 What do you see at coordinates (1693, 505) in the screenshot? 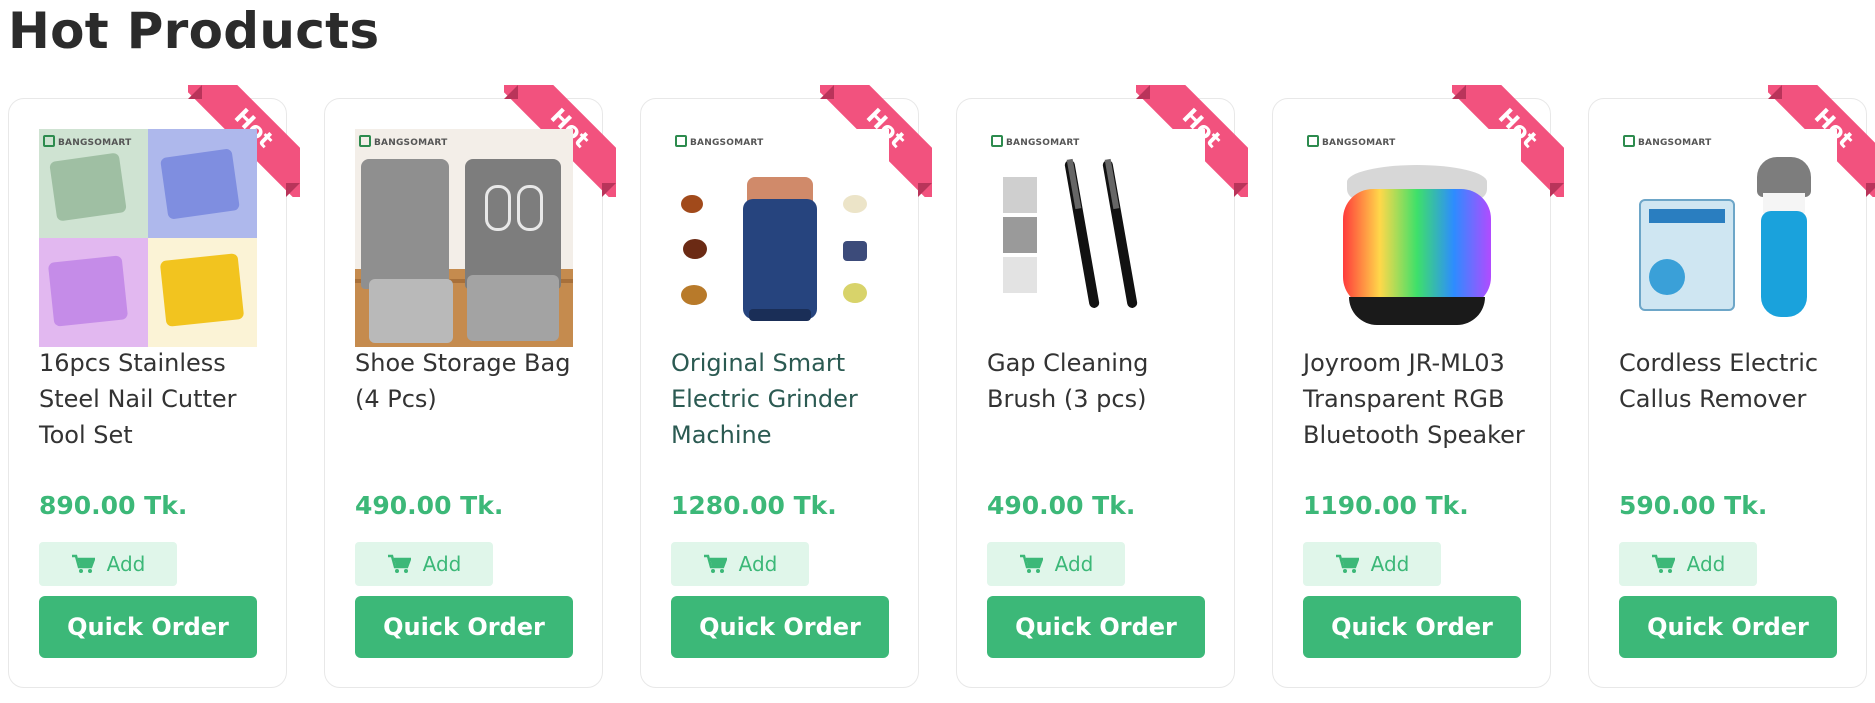
I see `product-price: 590.00 Tk.` at bounding box center [1693, 505].